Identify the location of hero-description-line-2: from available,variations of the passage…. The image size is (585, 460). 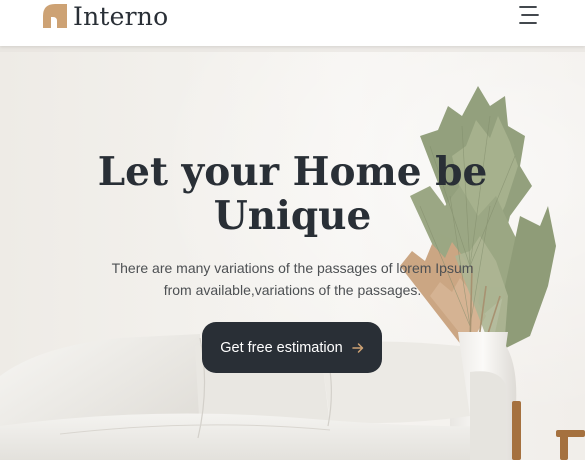
(292, 290).